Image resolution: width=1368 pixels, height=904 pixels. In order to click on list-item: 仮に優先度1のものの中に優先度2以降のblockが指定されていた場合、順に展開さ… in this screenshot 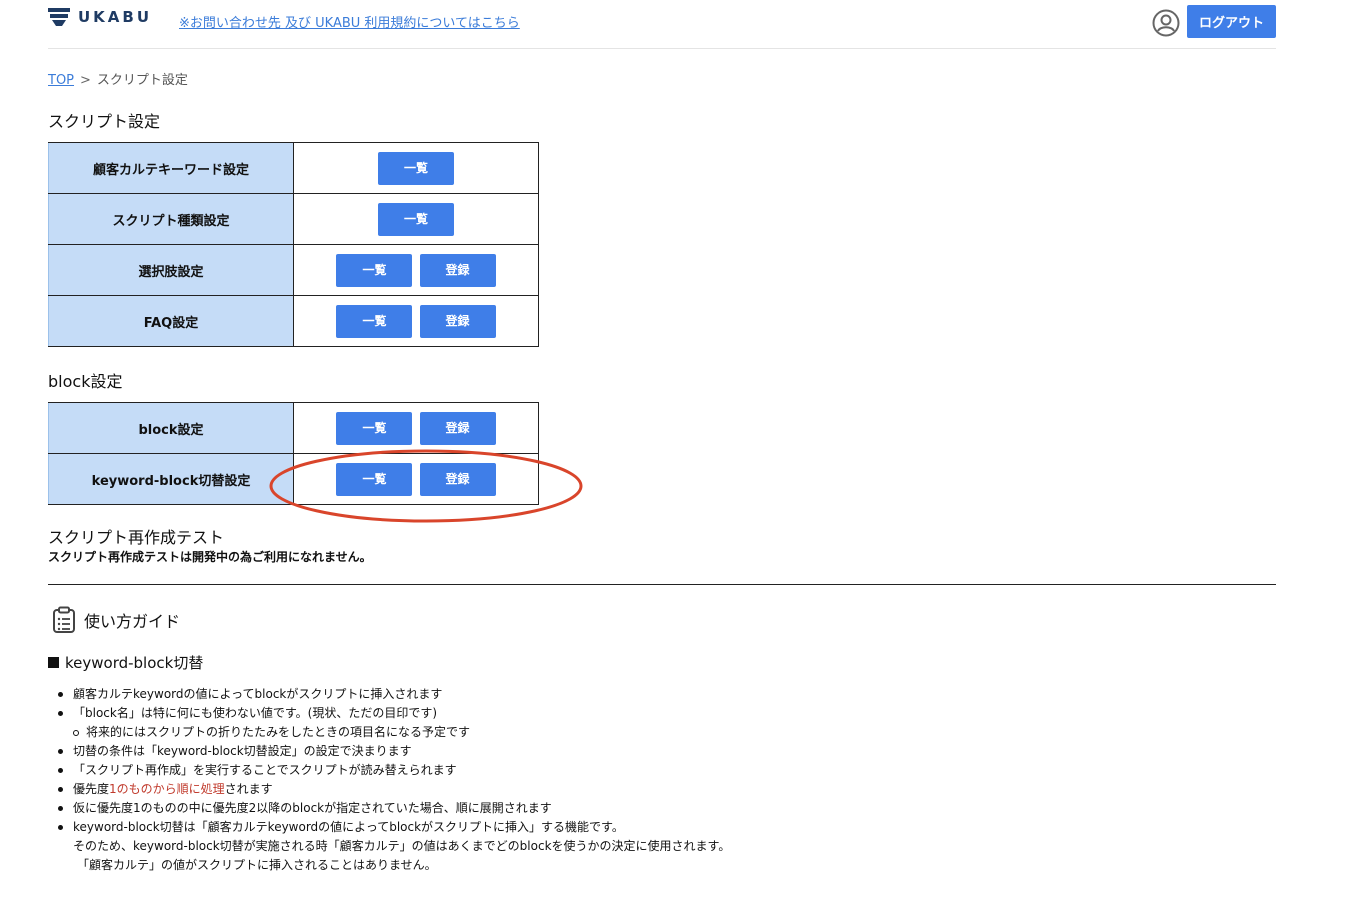, I will do `click(515, 808)`.